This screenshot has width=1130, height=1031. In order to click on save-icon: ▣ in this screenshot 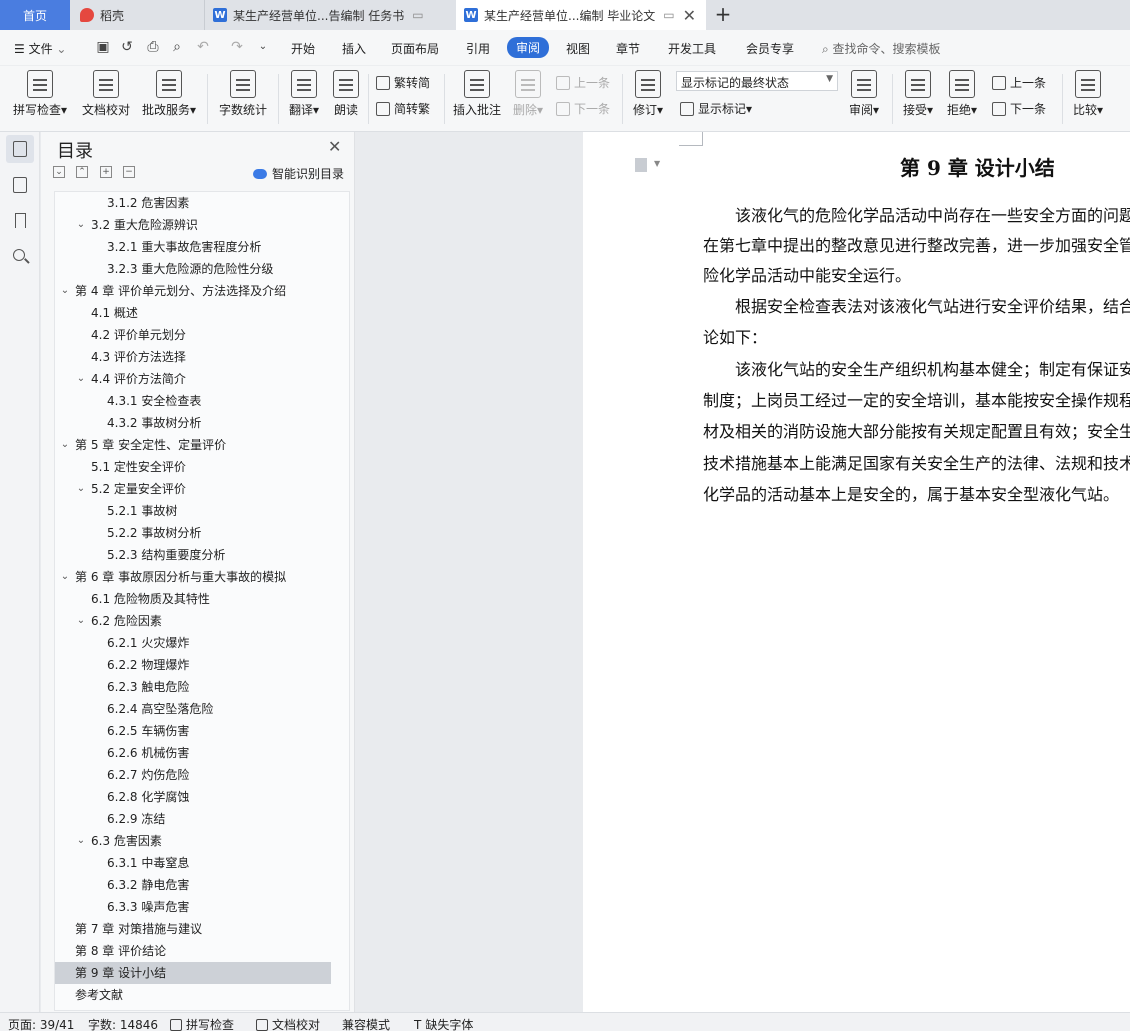, I will do `click(103, 47)`.